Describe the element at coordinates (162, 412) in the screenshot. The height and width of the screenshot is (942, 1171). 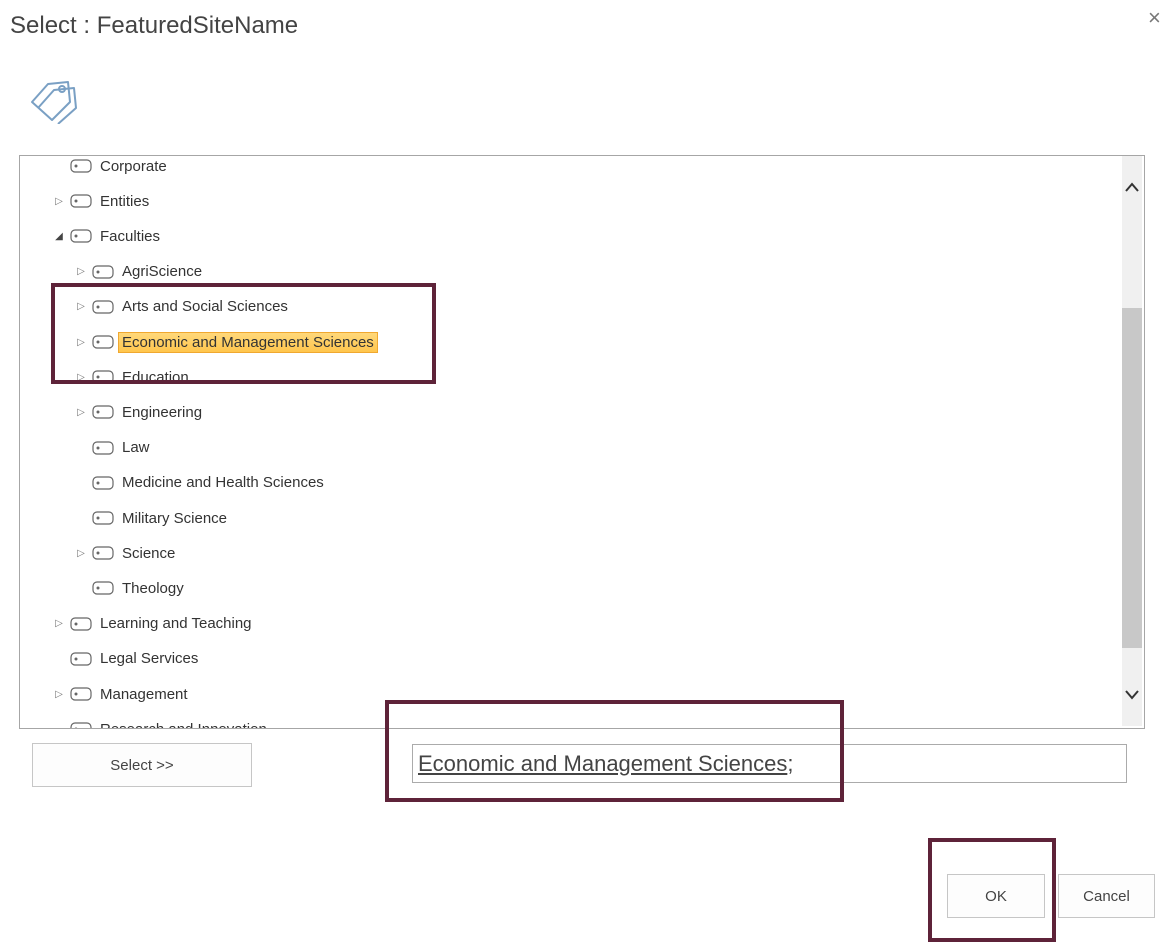
I see `tree-node-label: Engineering` at that location.